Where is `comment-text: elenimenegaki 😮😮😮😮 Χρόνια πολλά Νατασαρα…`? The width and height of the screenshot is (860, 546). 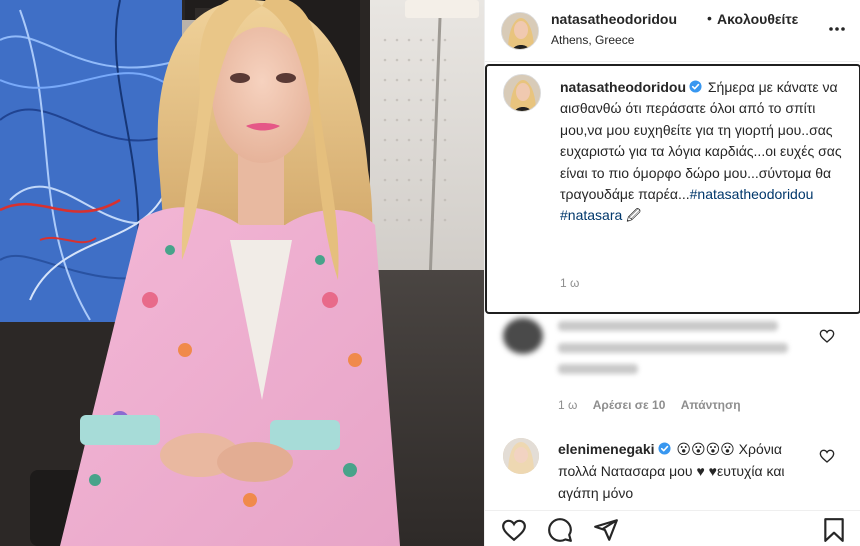 comment-text: elenimenegaki 😮😮😮😮 Χρόνια πολλά Νατασαρα… is located at coordinates (683, 471).